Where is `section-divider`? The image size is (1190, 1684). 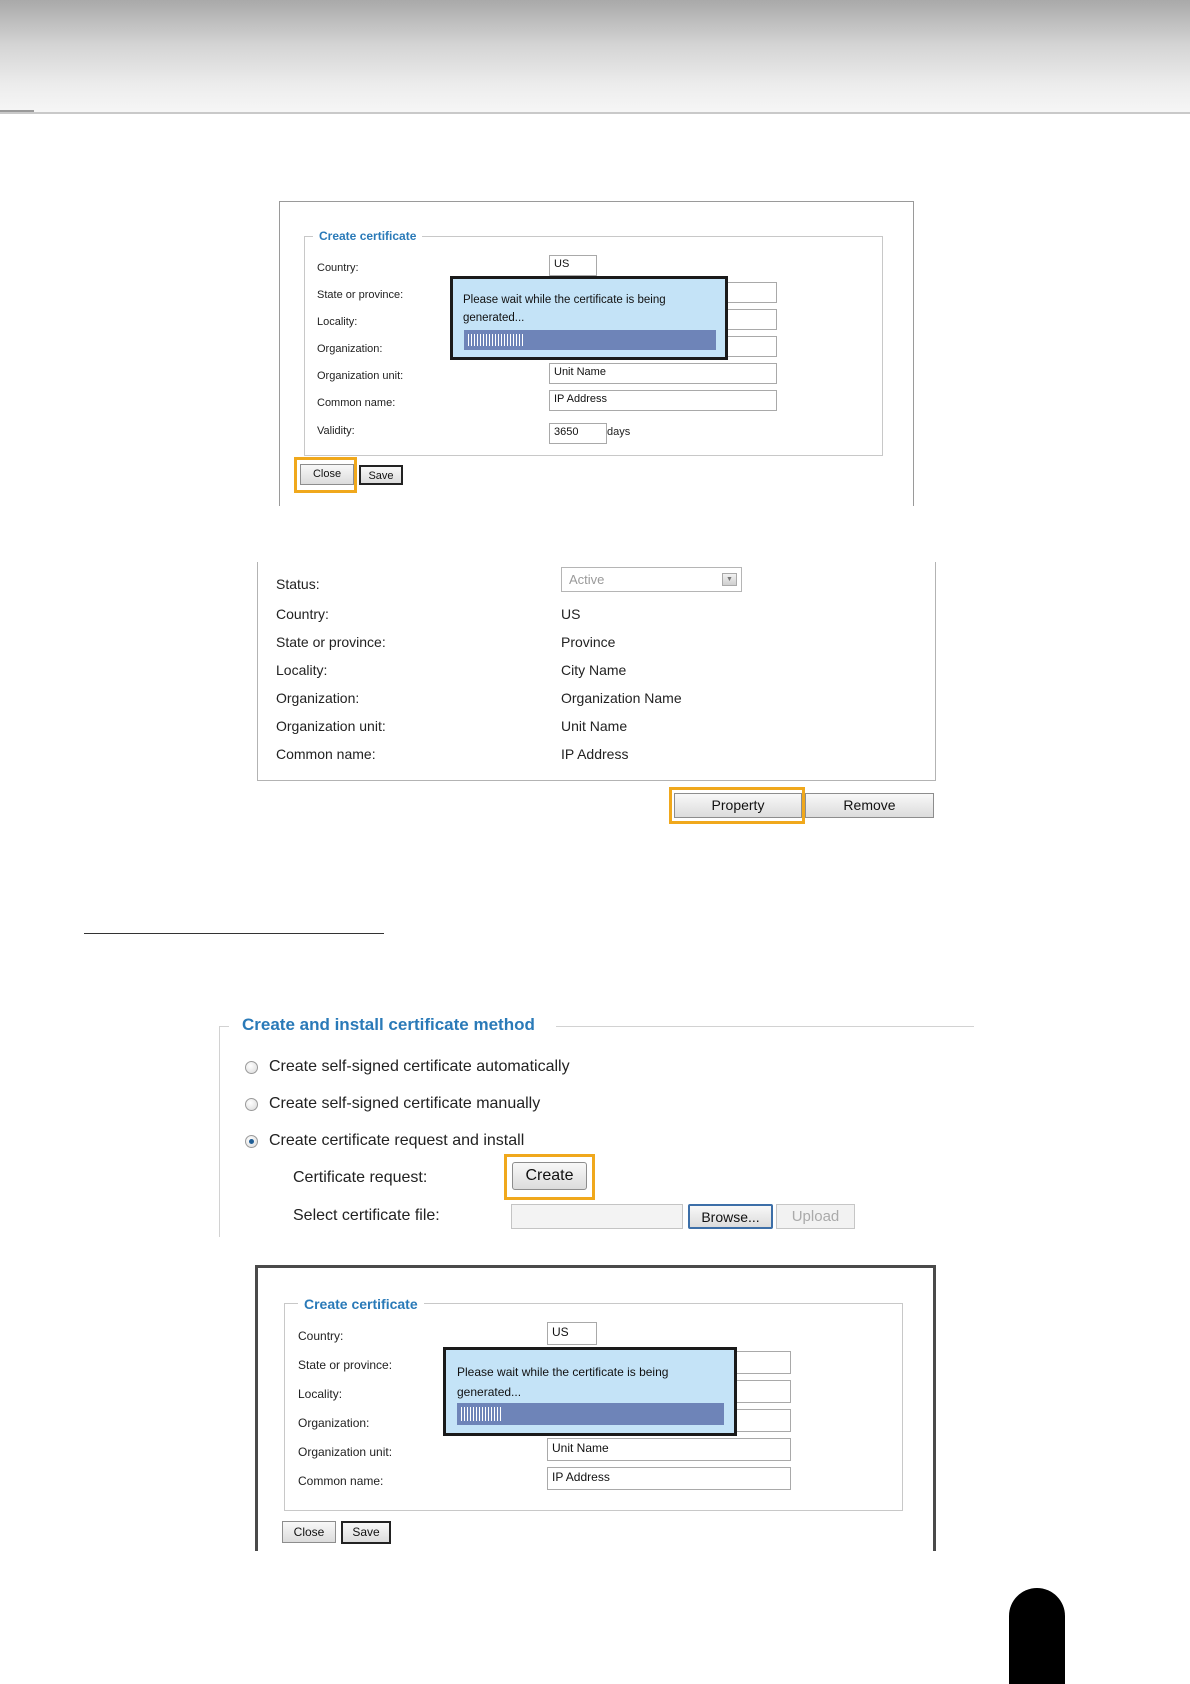 section-divider is located at coordinates (234, 933).